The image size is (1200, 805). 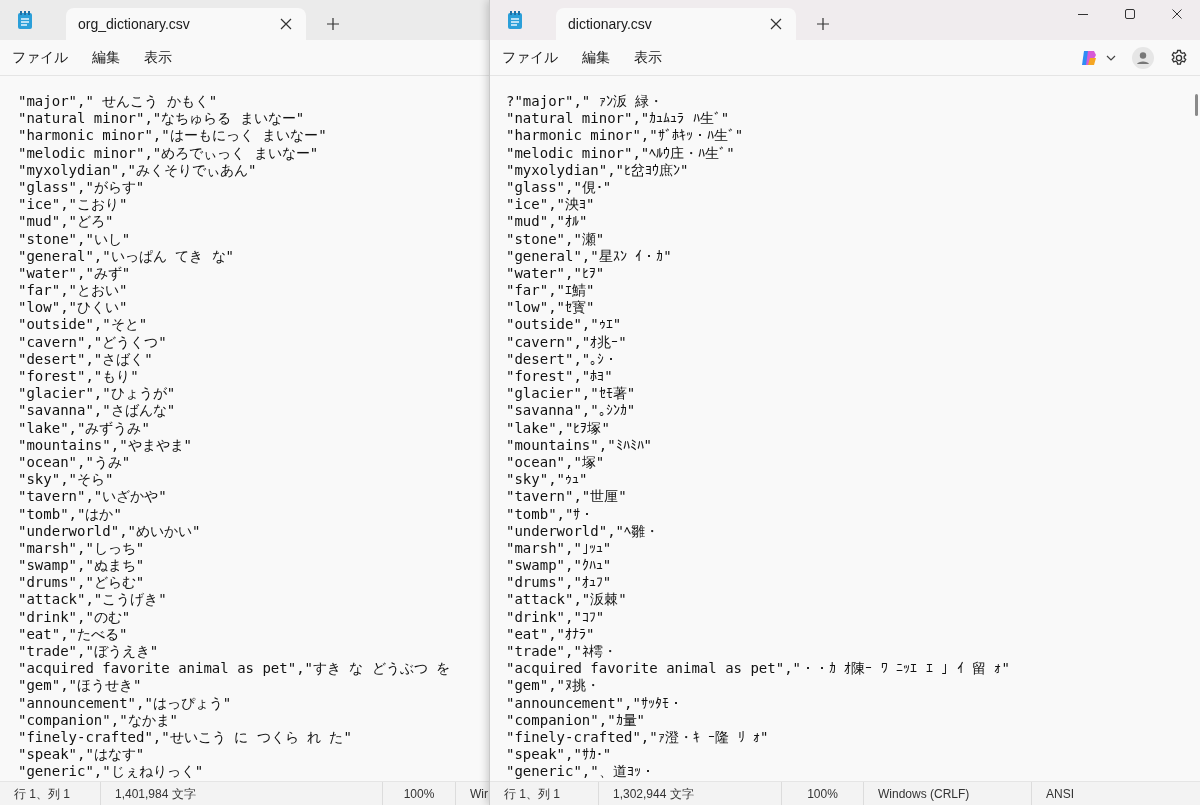 What do you see at coordinates (579, 445) in the screenshot?
I see `text-line: "mountains","ﾐﾊﾐﾊ"` at bounding box center [579, 445].